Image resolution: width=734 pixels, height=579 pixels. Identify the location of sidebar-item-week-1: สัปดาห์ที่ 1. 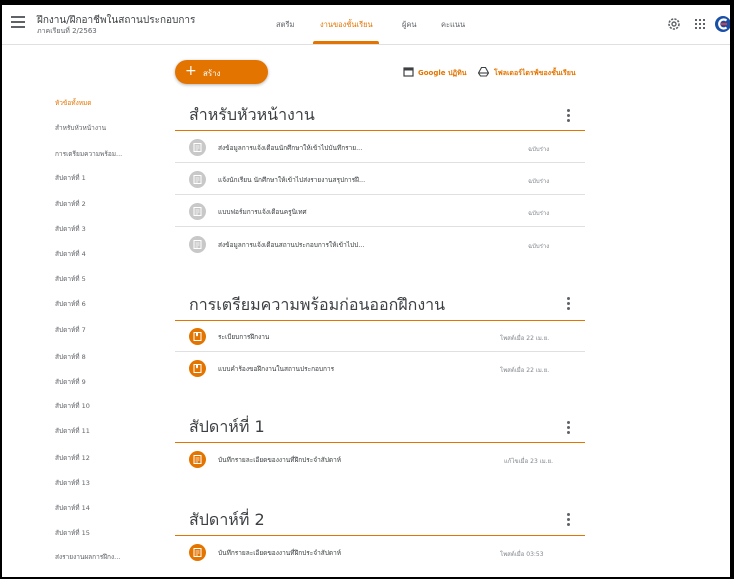
(70, 178).